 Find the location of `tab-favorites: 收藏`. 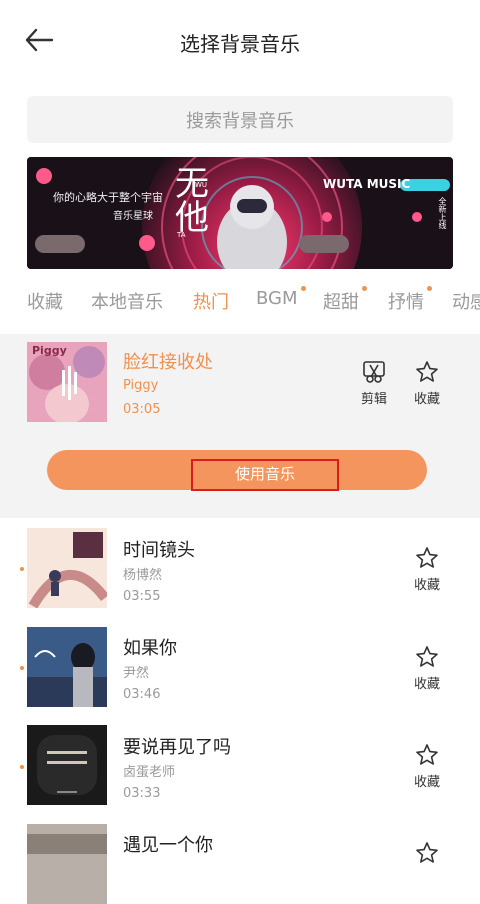

tab-favorites: 收藏 is located at coordinates (45, 301).